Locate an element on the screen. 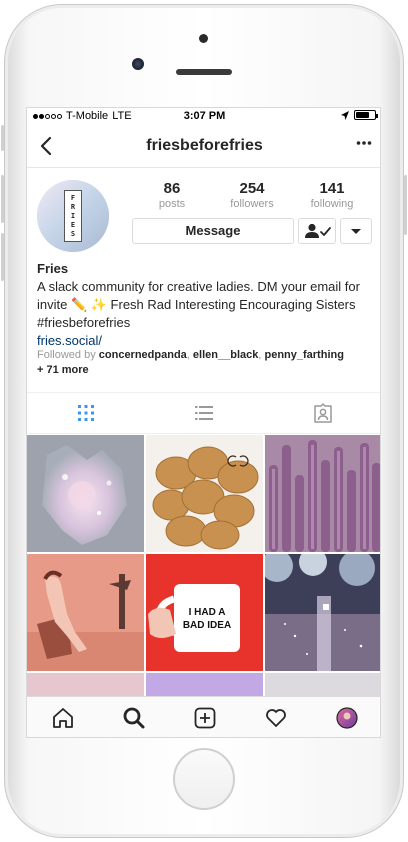  status-time: 3:07 PM is located at coordinates (204, 116).